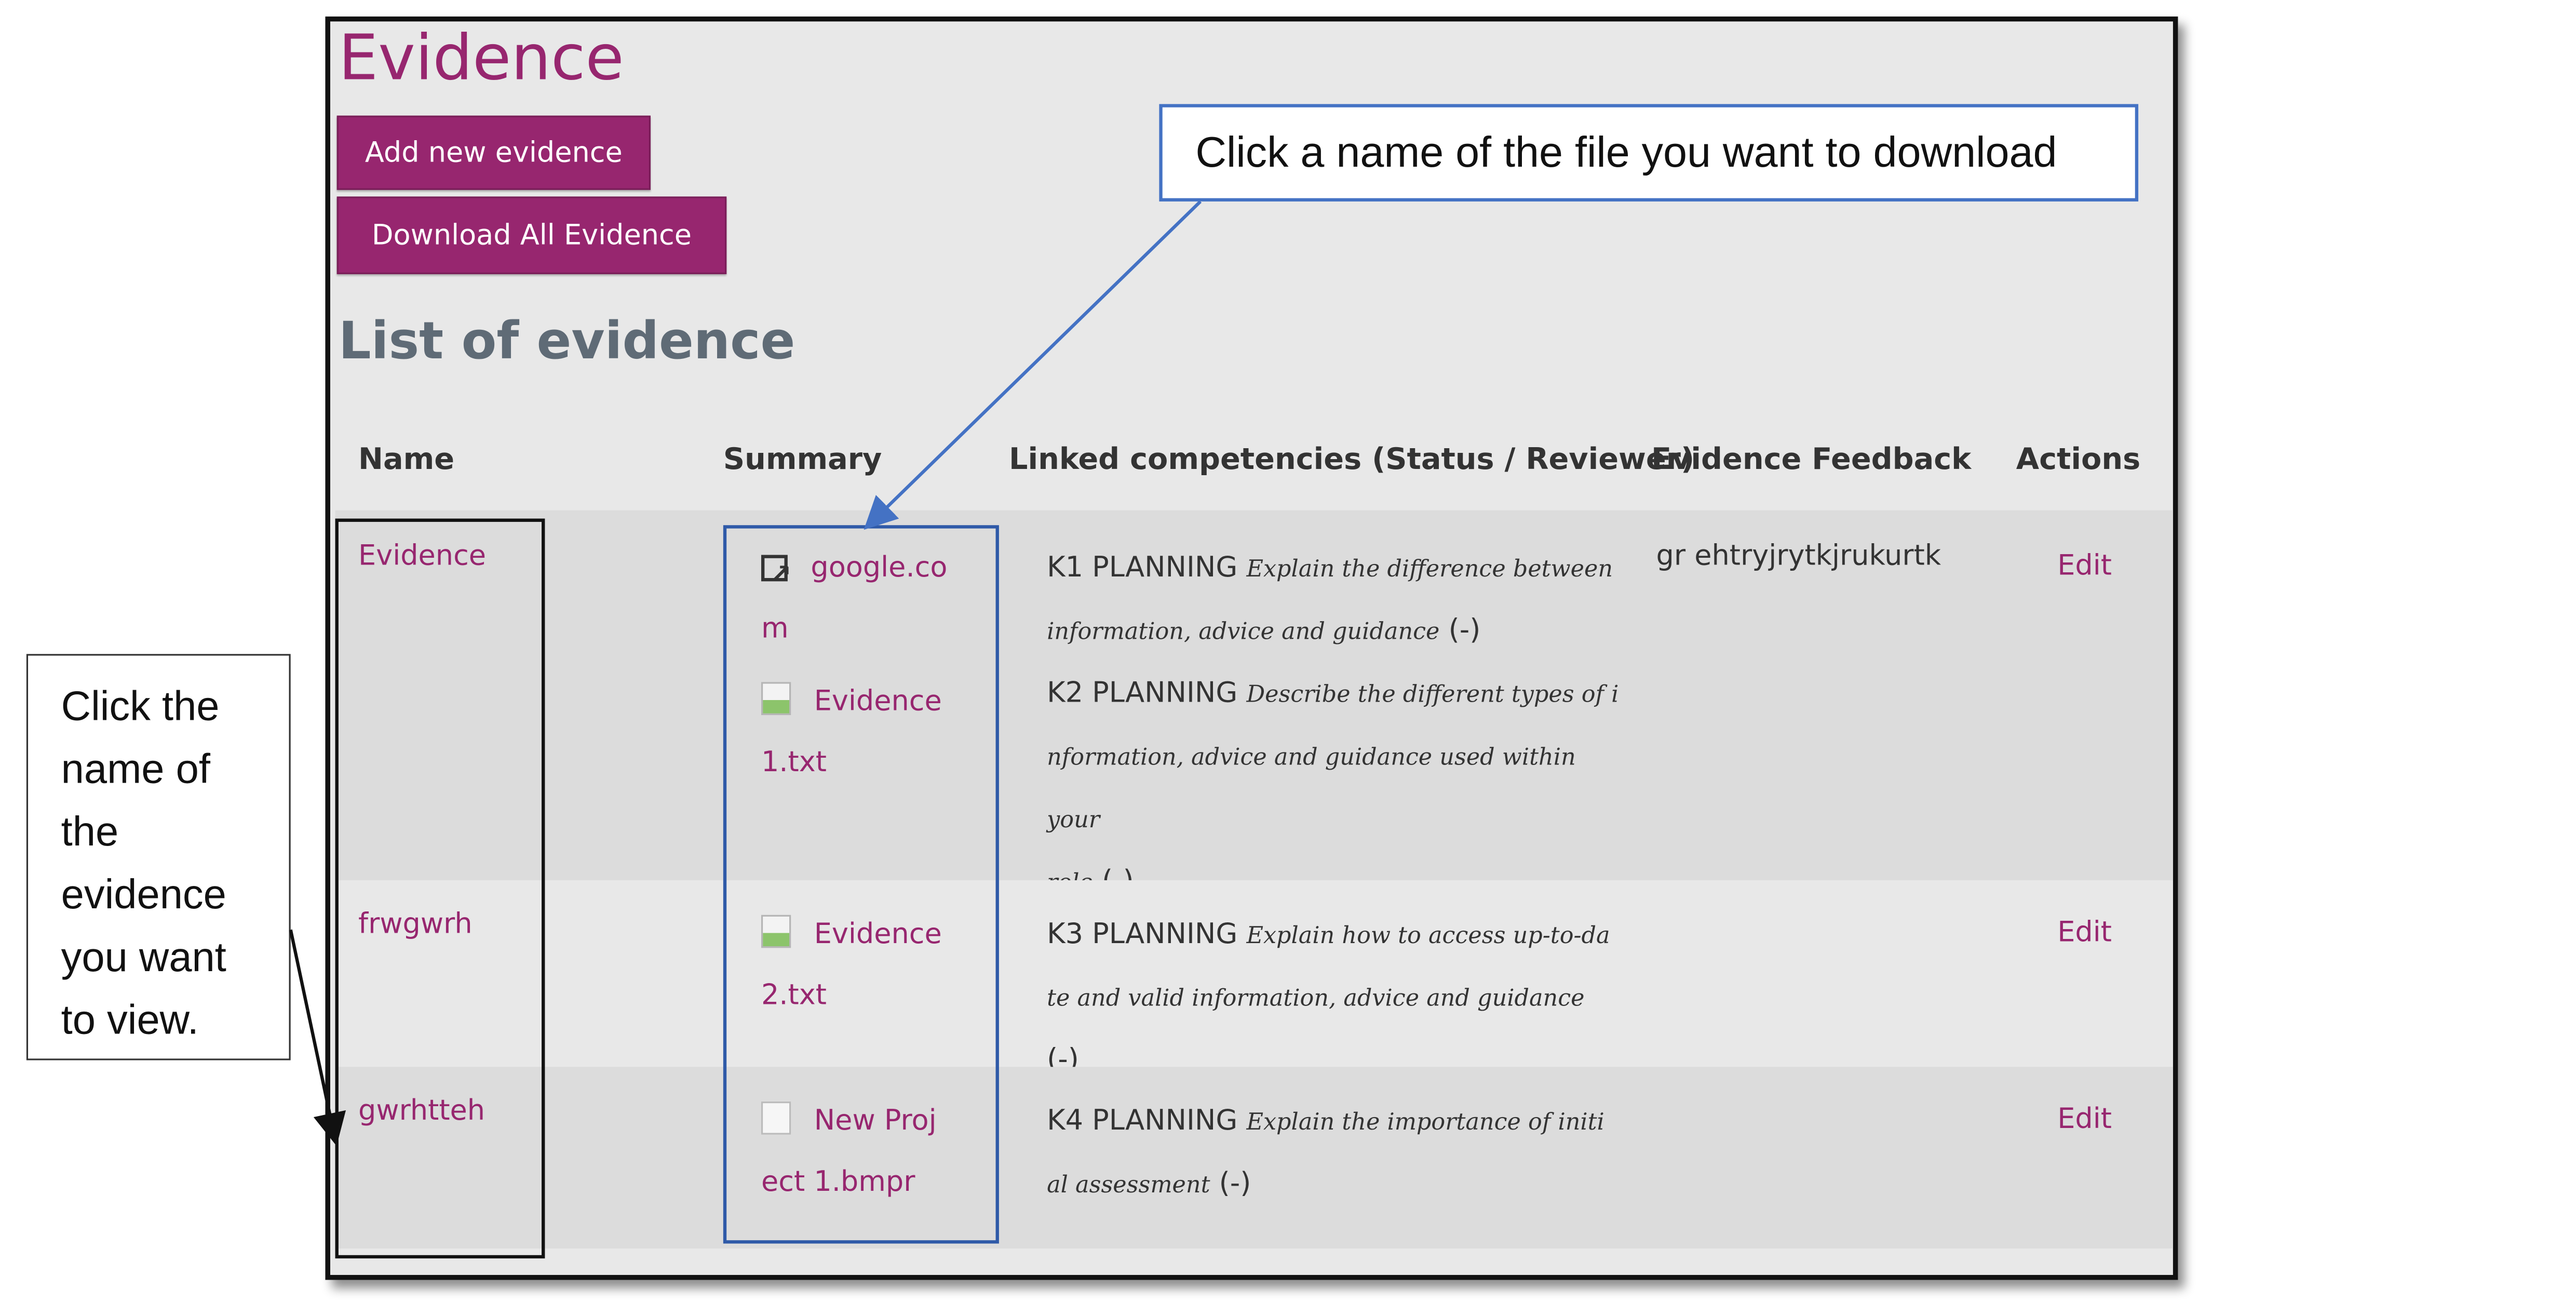  I want to click on header-competencies: Linked competencies (Status / Reviewer), so click(1351, 460).